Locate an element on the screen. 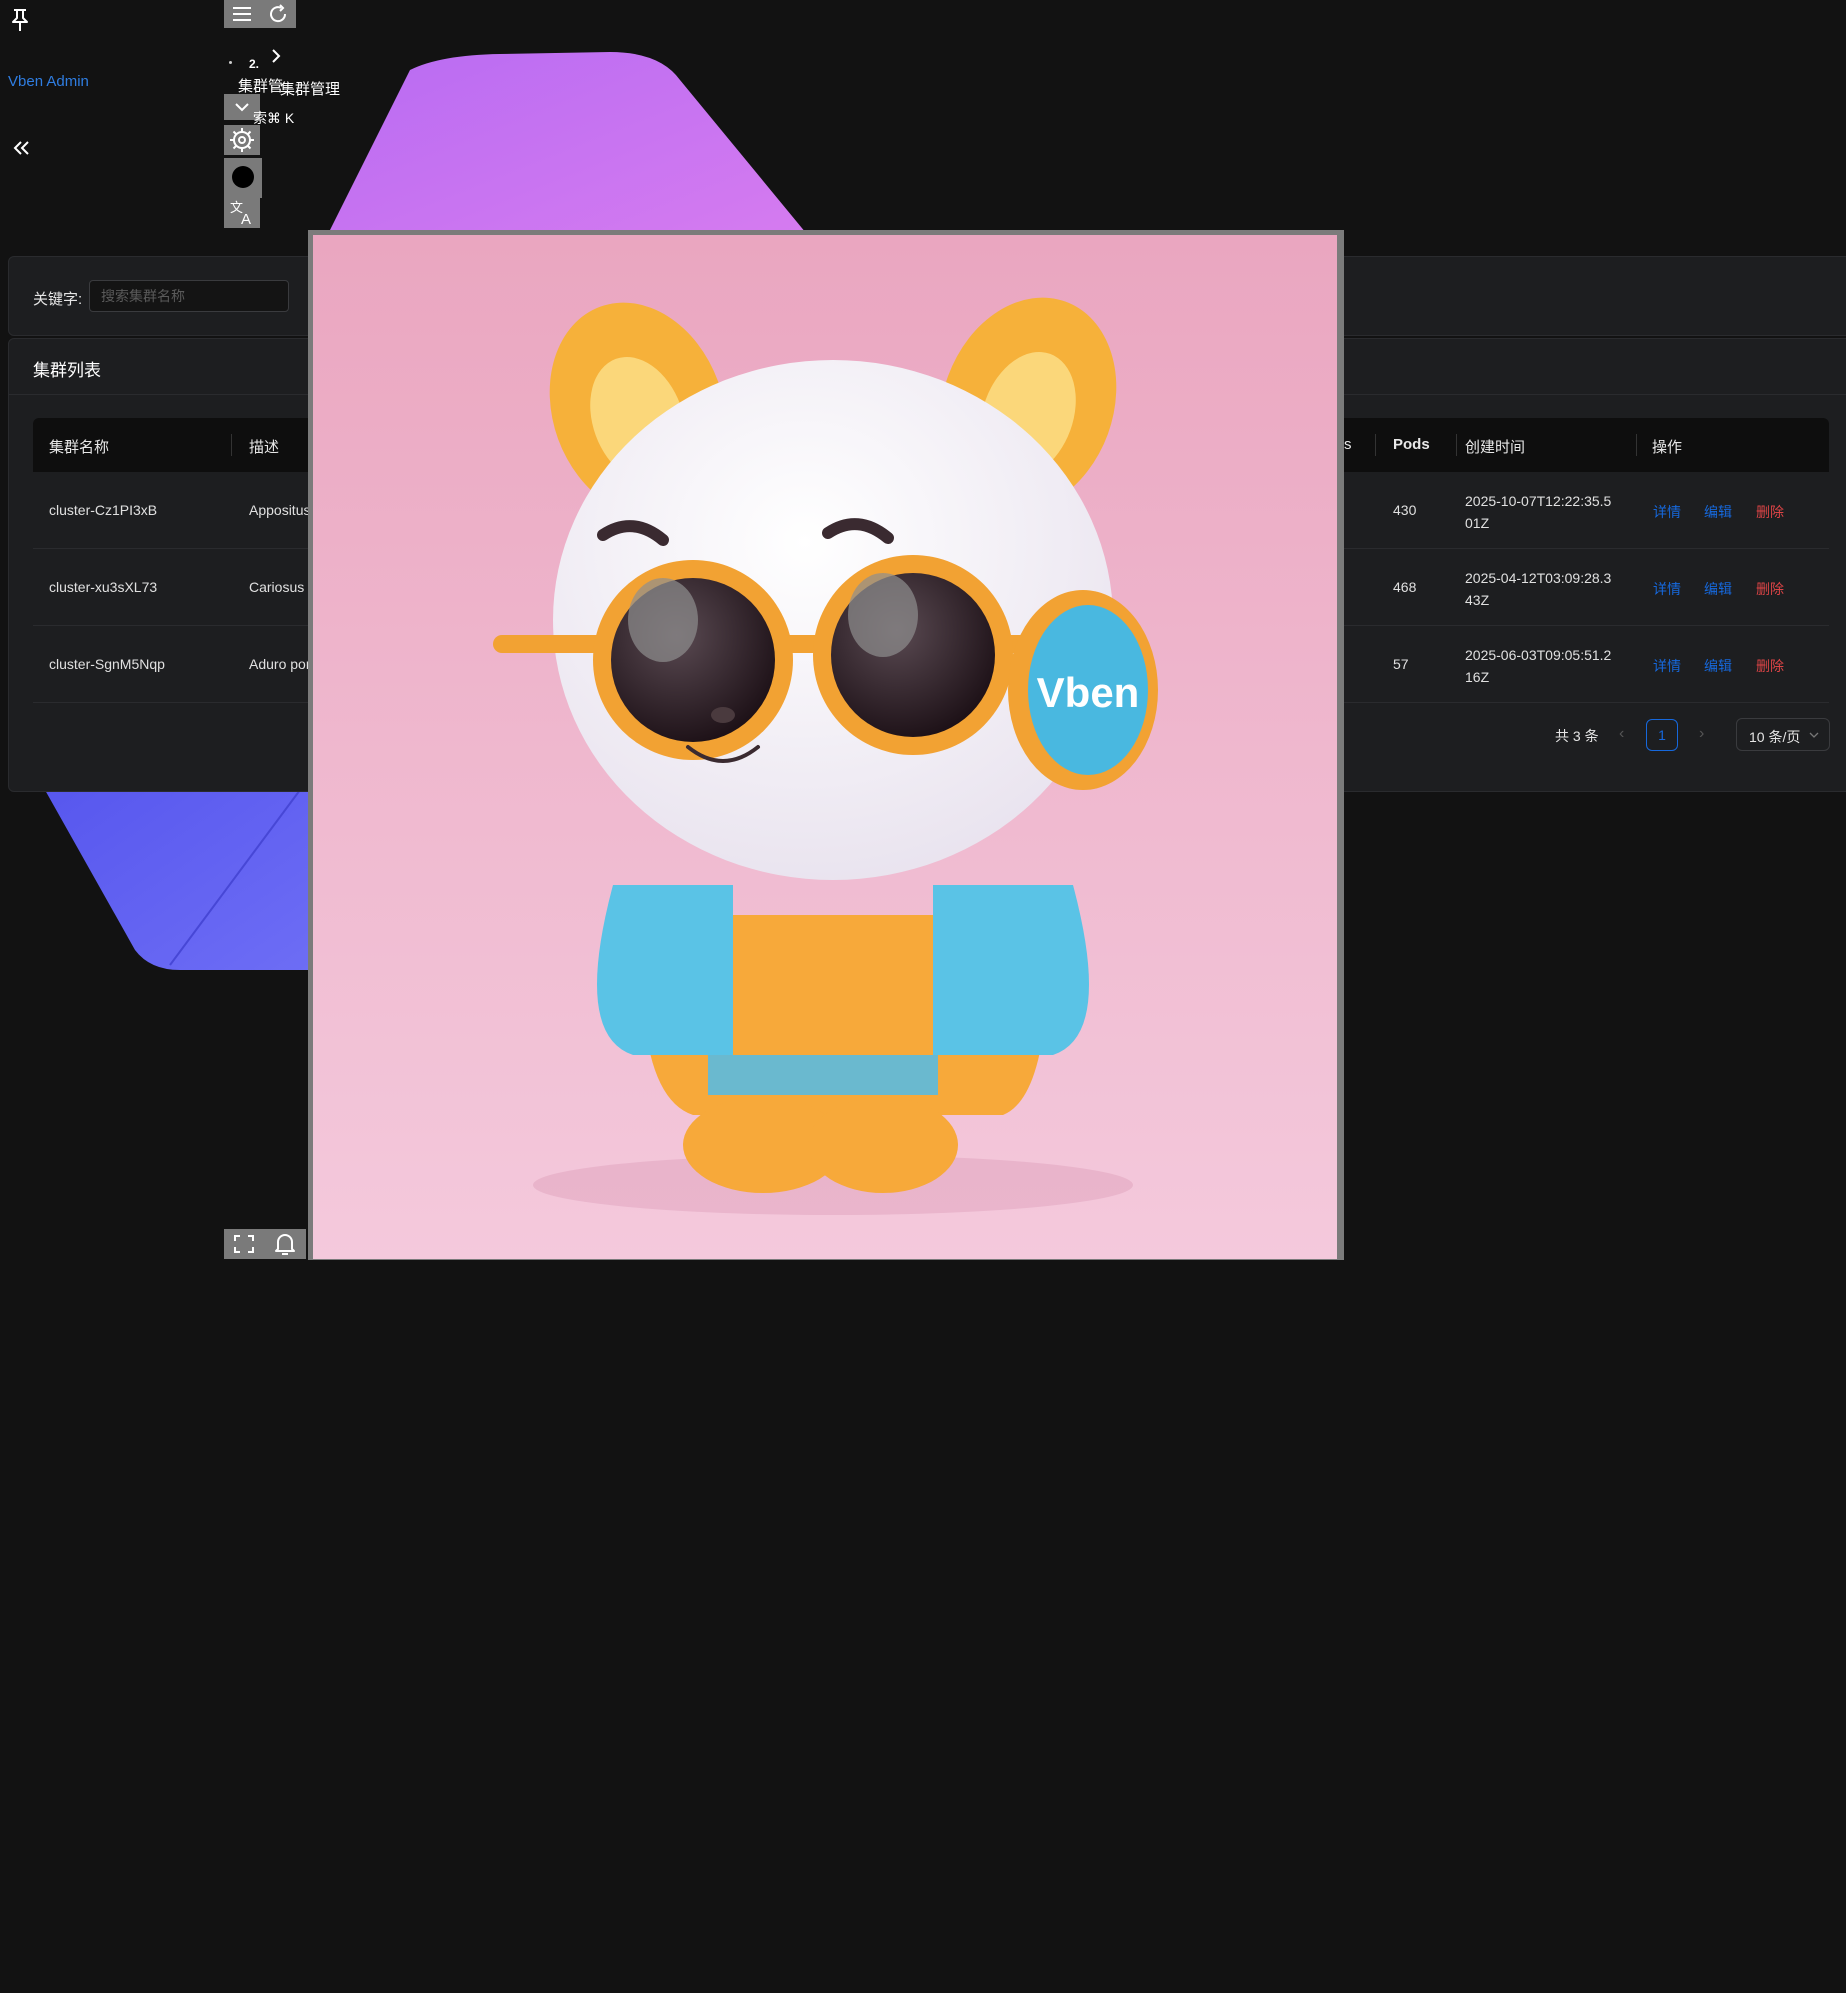 Image resolution: width=1846 pixels, height=1993 pixels. theme-toggle-button is located at coordinates (243, 178).